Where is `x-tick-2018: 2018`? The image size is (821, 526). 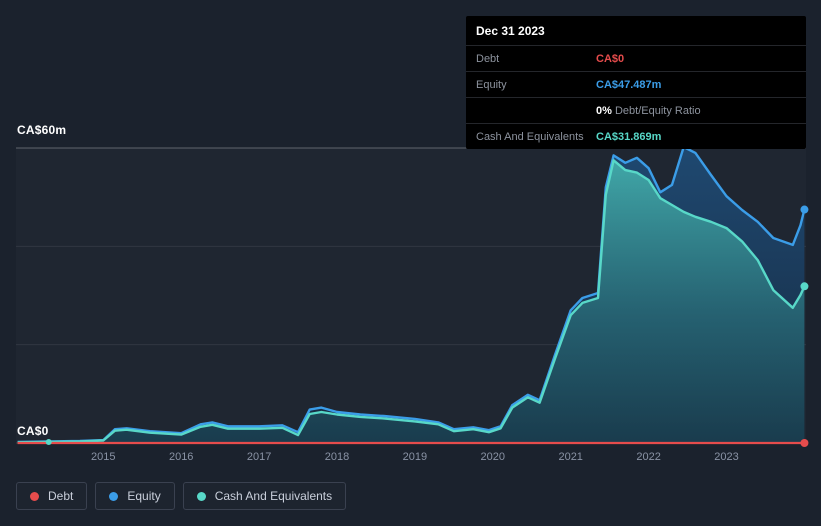
x-tick-2018: 2018 is located at coordinates (337, 457).